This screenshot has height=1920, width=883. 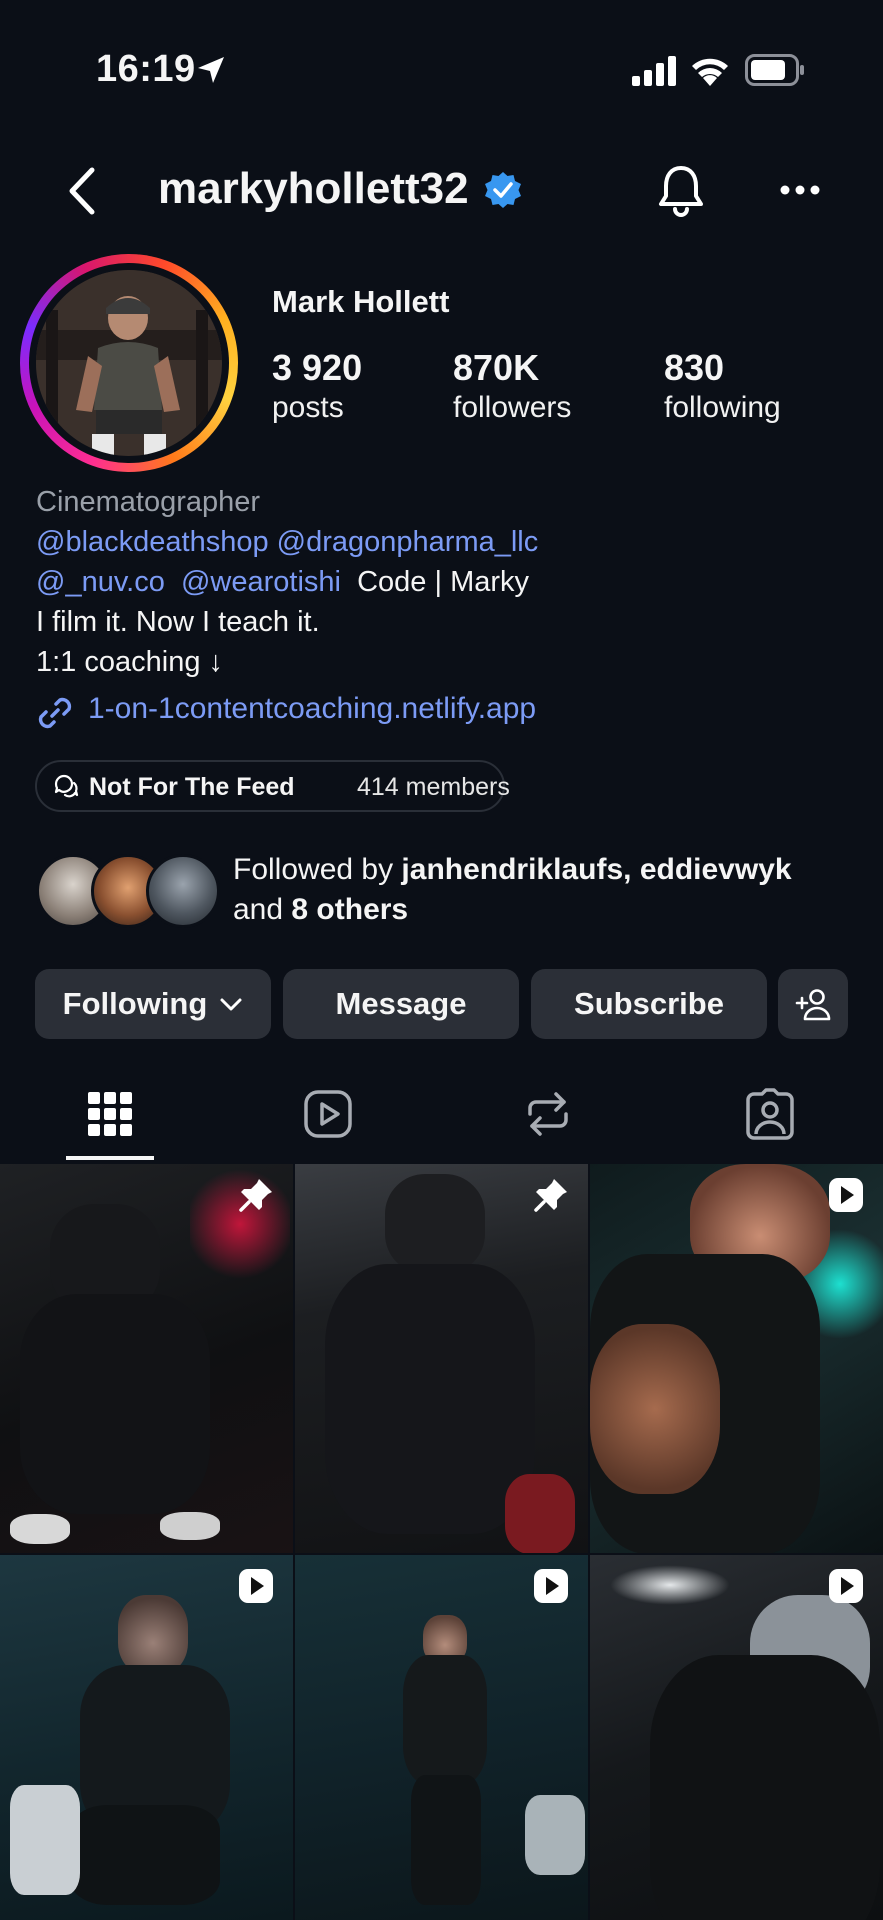 I want to click on back-icon, so click(x=82, y=191).